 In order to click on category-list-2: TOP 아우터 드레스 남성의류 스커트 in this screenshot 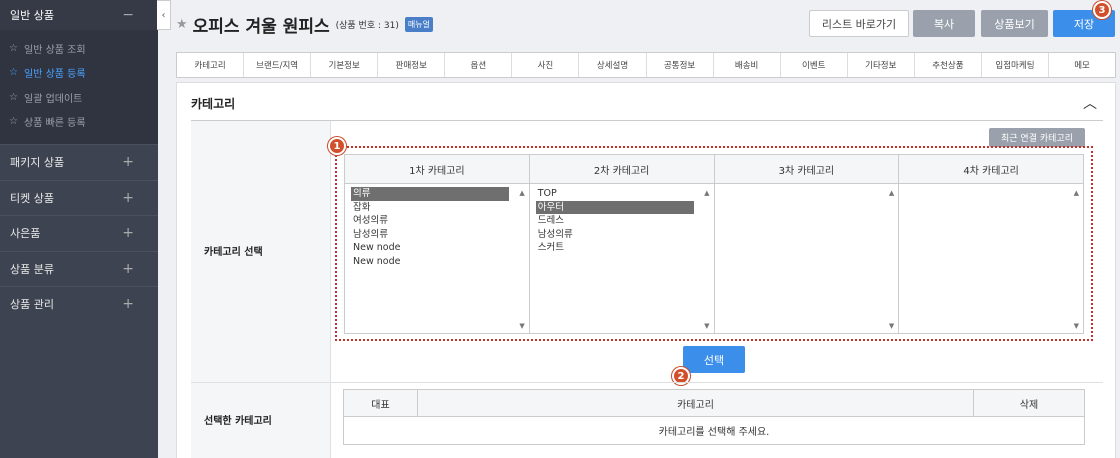, I will do `click(622, 221)`.